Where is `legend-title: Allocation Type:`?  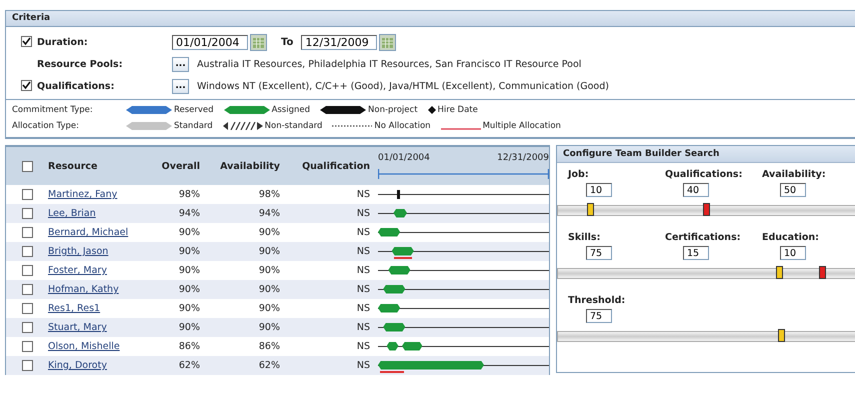 legend-title: Allocation Type: is located at coordinates (46, 126).